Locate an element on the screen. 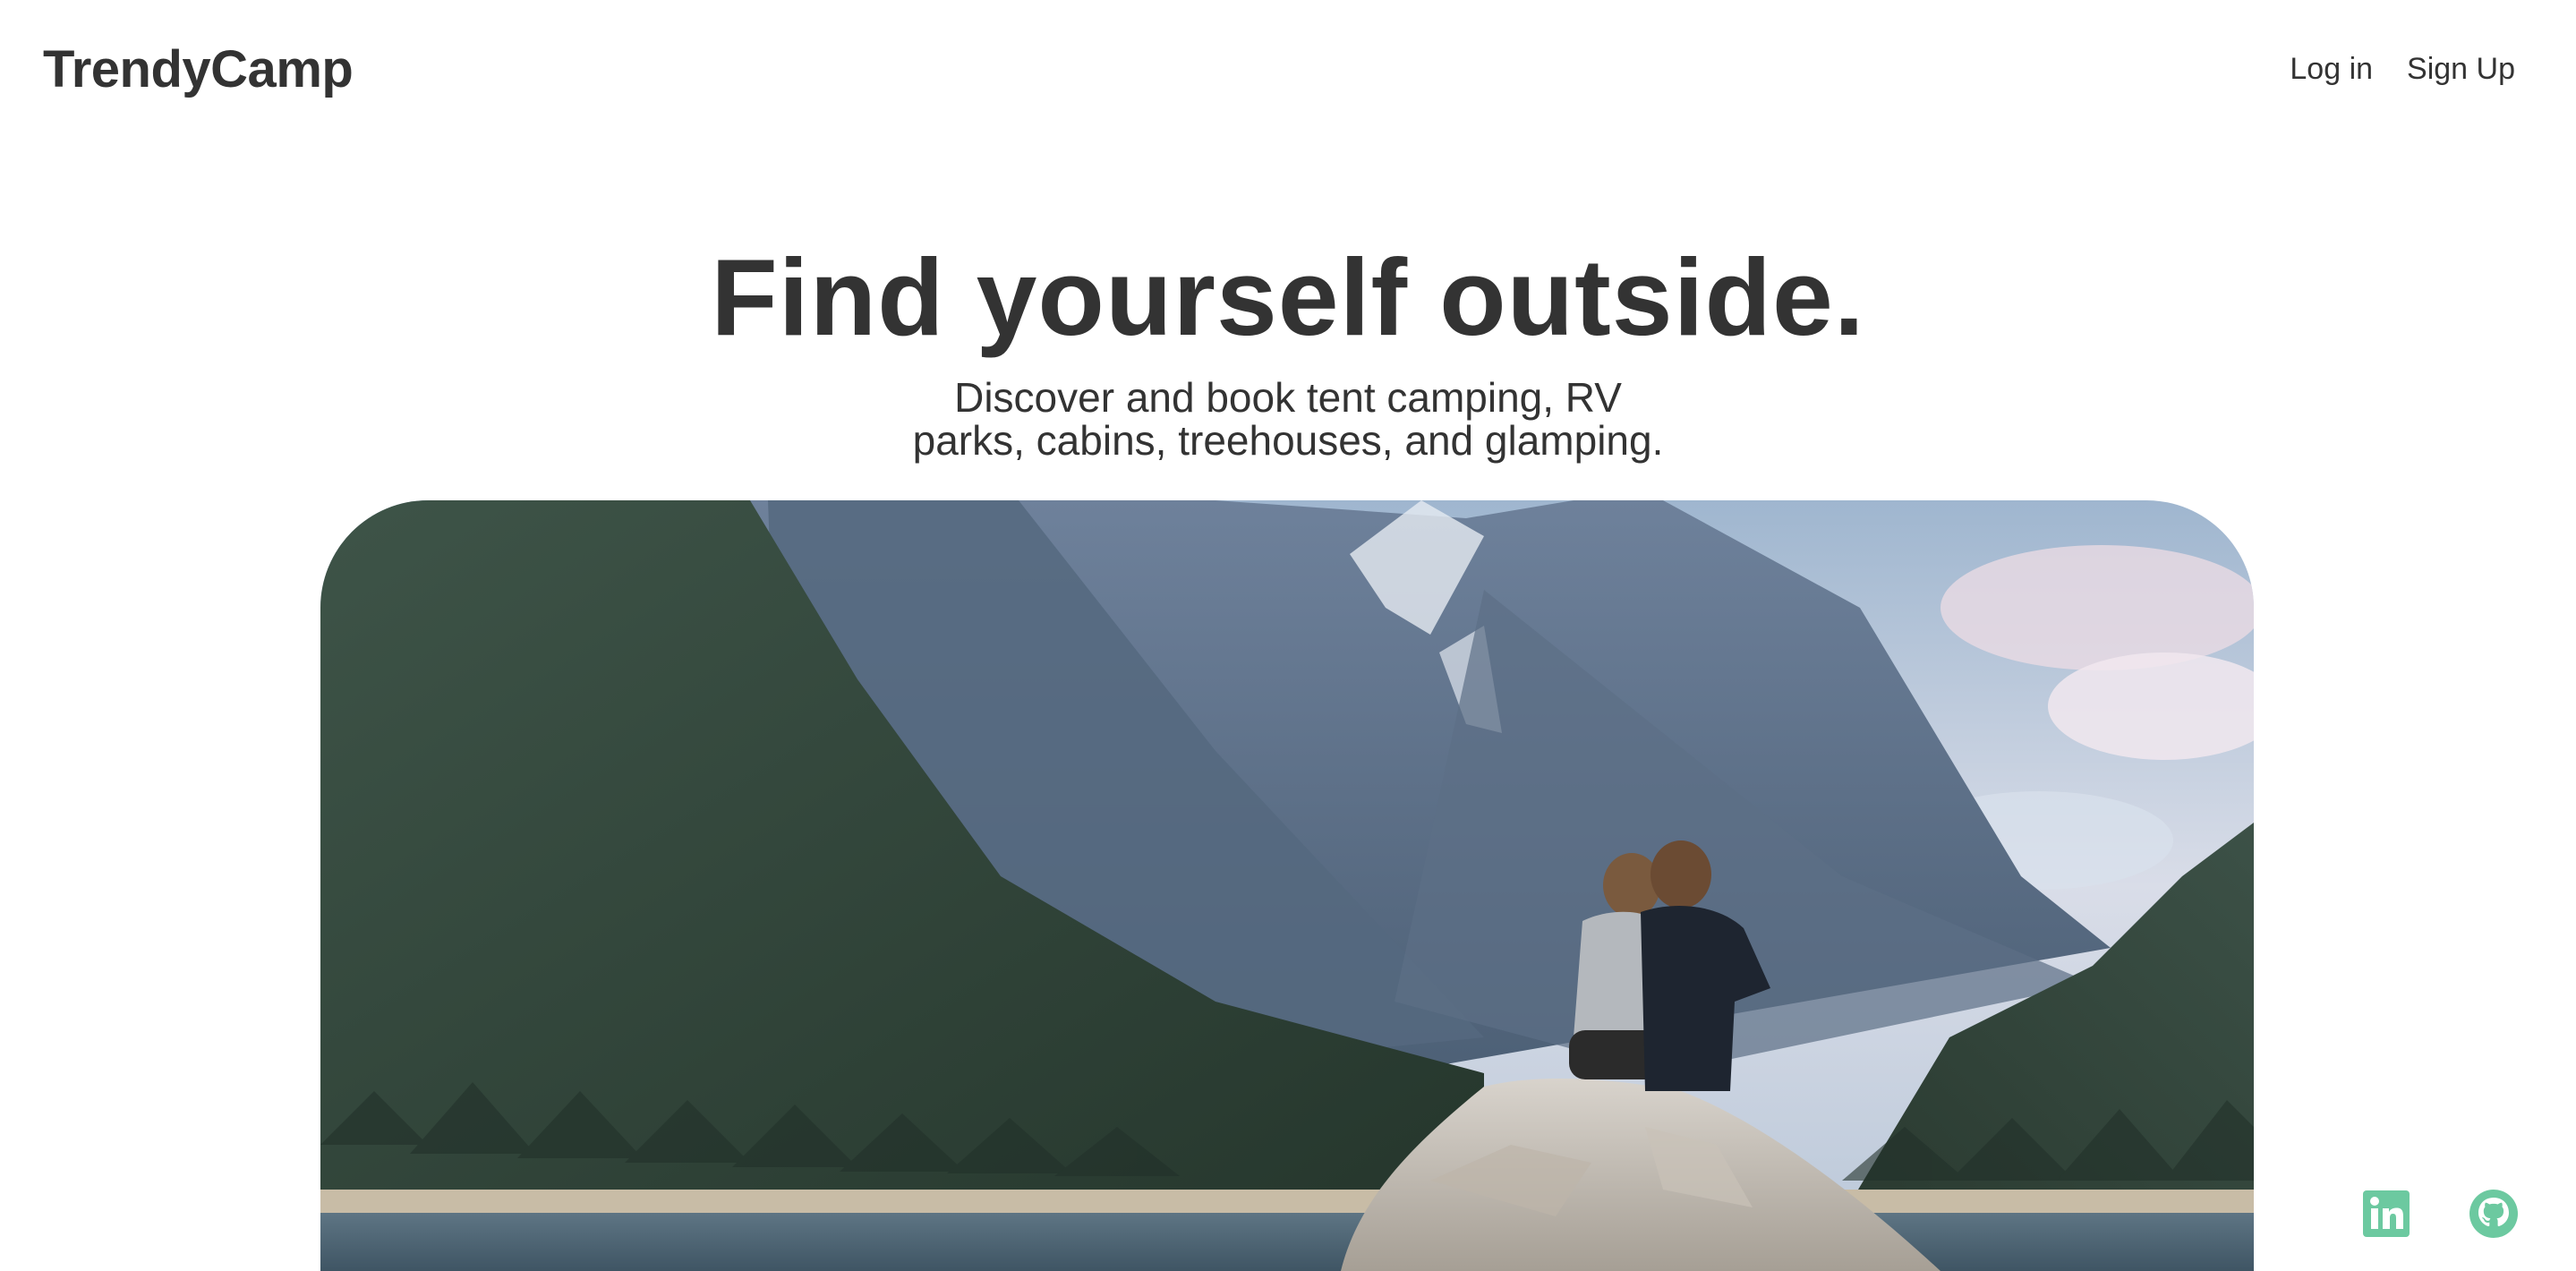  site-logo: TrendyCamp is located at coordinates (198, 69).